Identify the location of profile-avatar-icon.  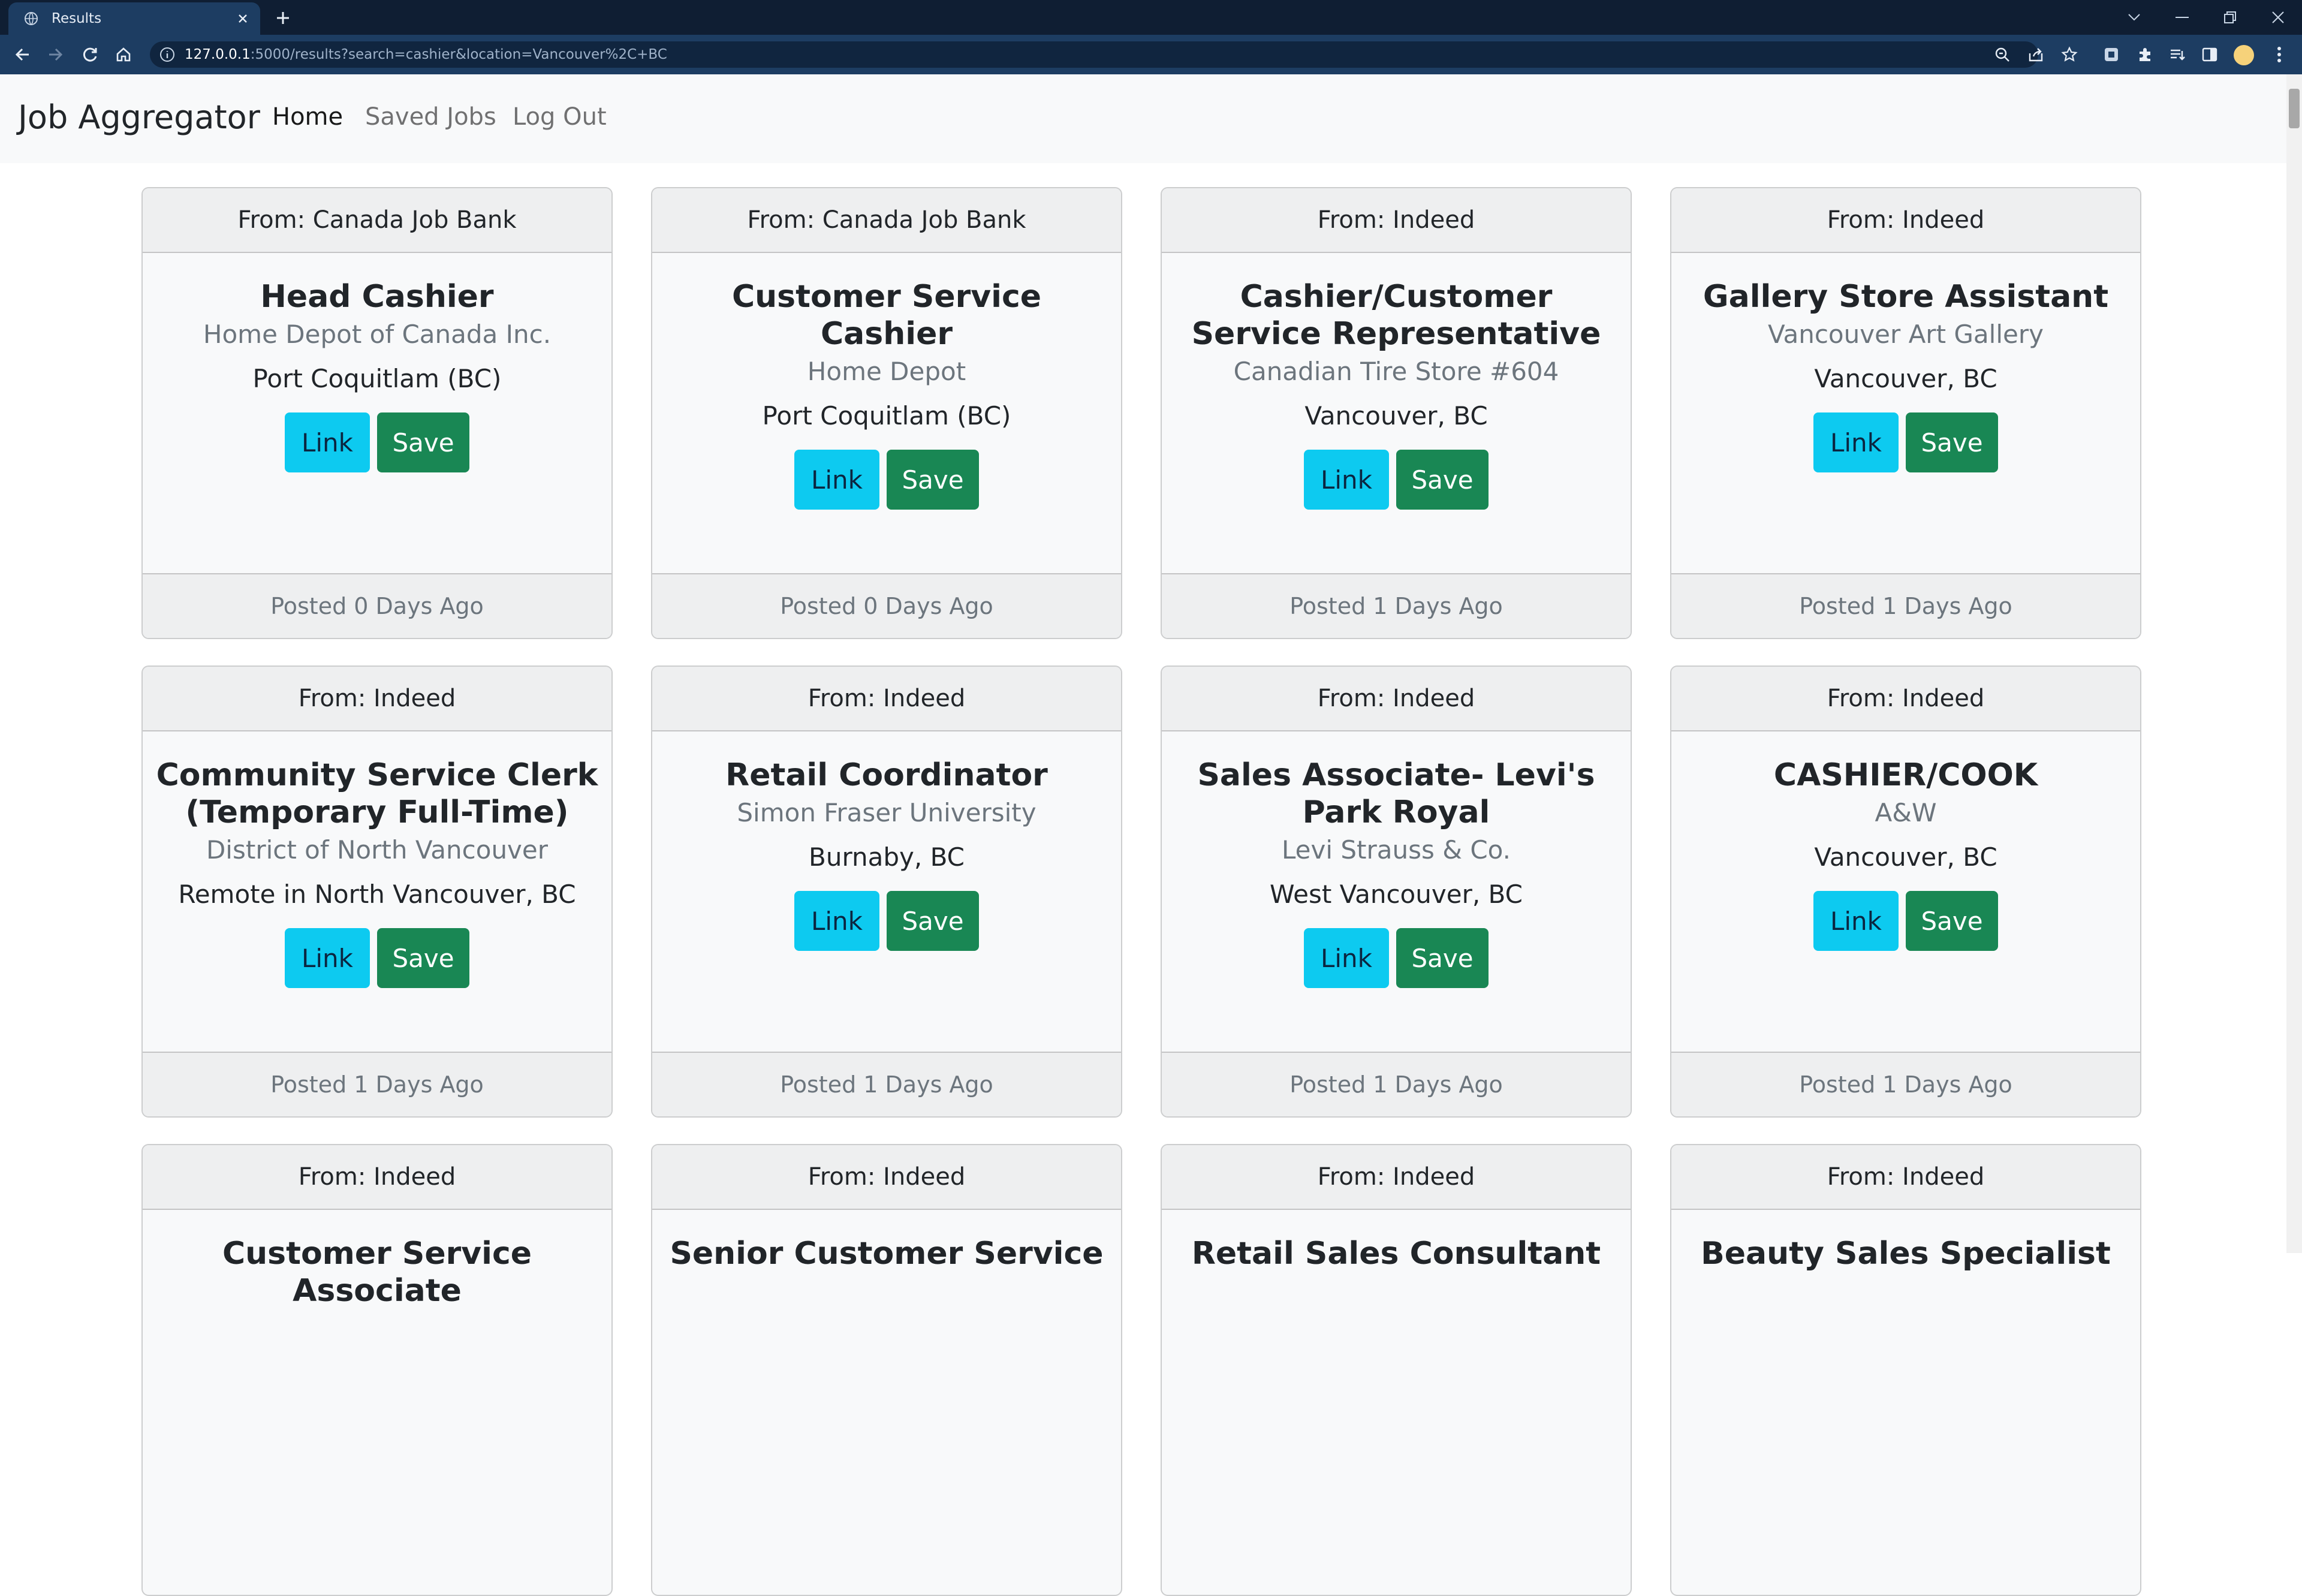
(2244, 55).